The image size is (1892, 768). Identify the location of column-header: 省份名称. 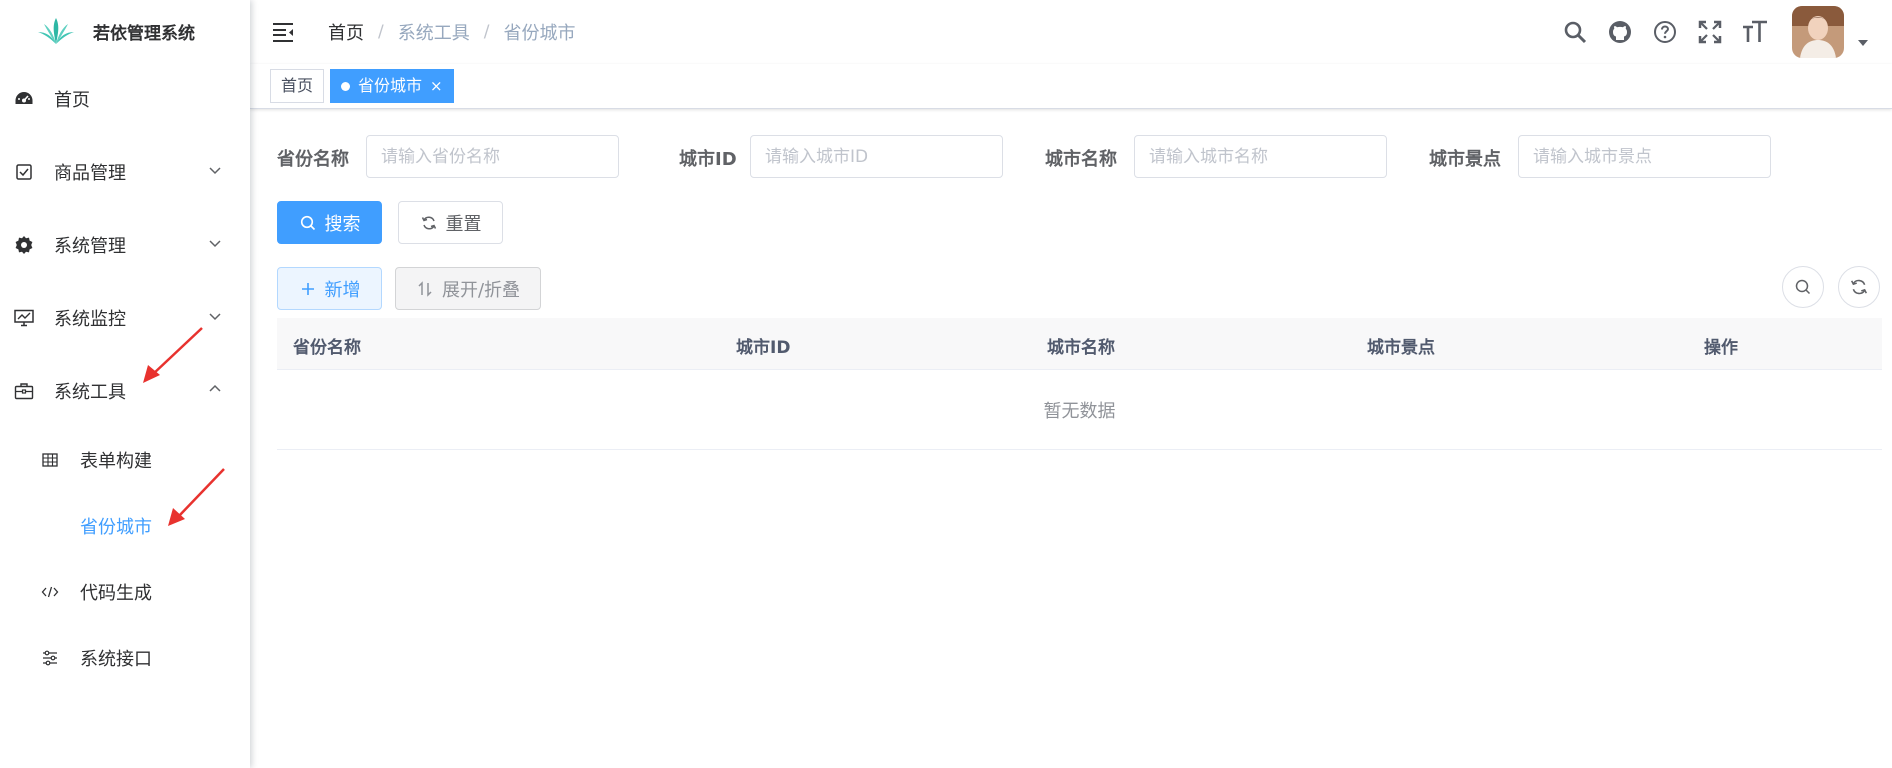
(327, 348).